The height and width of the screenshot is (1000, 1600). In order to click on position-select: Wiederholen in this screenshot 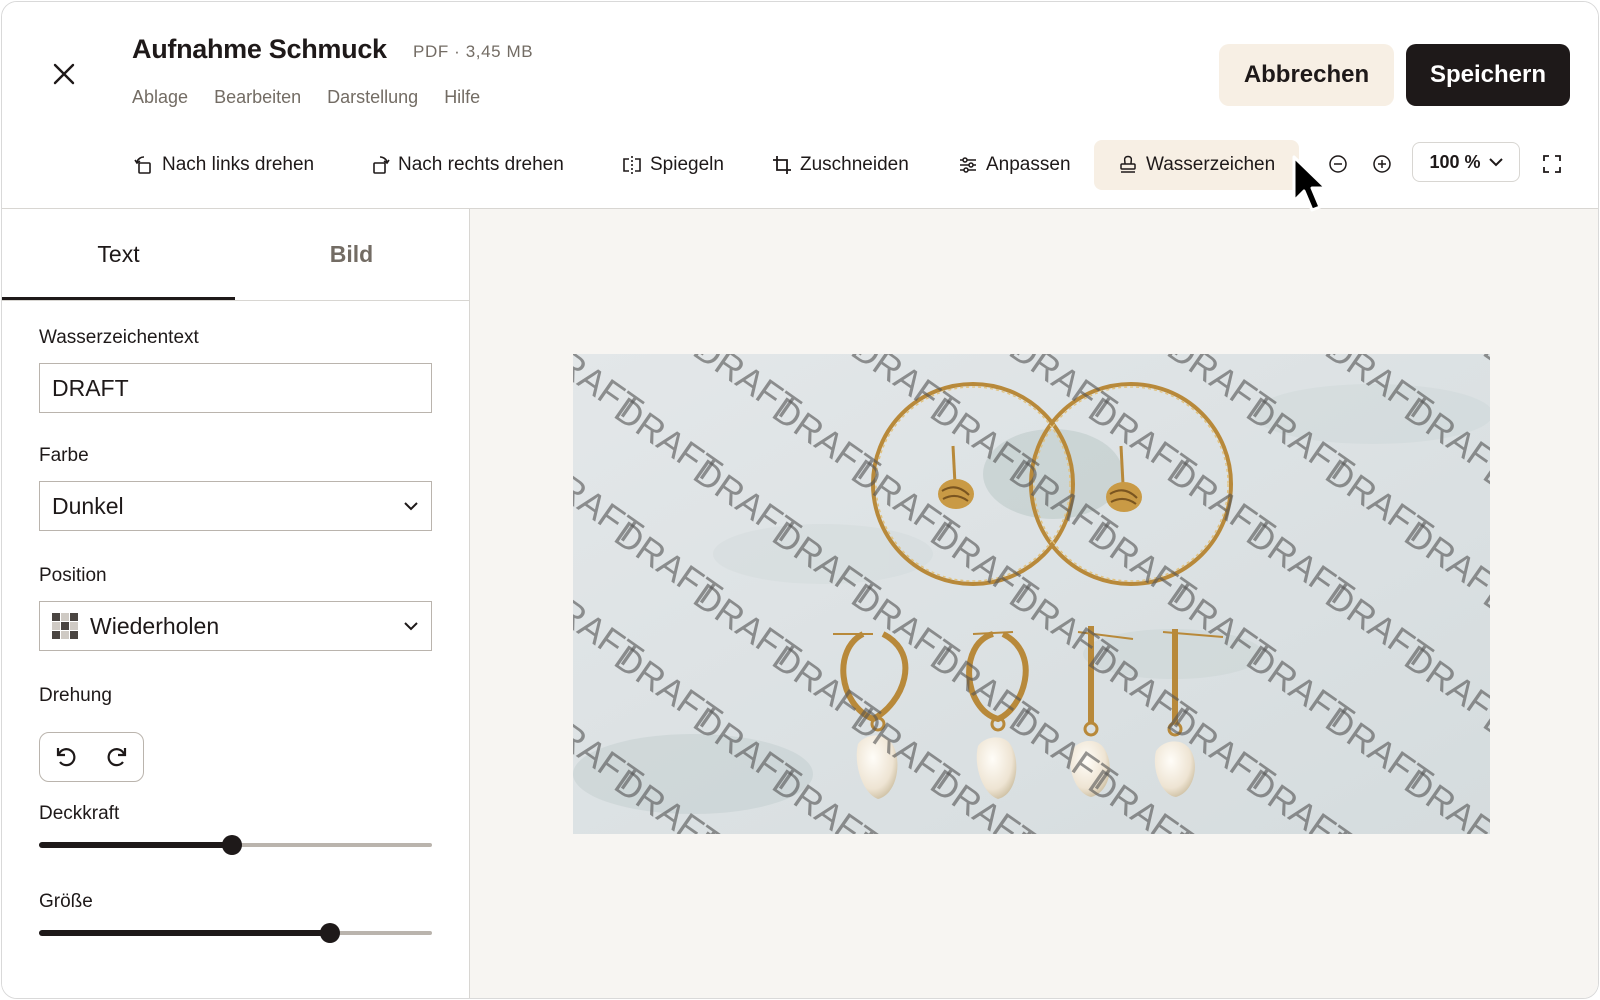, I will do `click(235, 626)`.